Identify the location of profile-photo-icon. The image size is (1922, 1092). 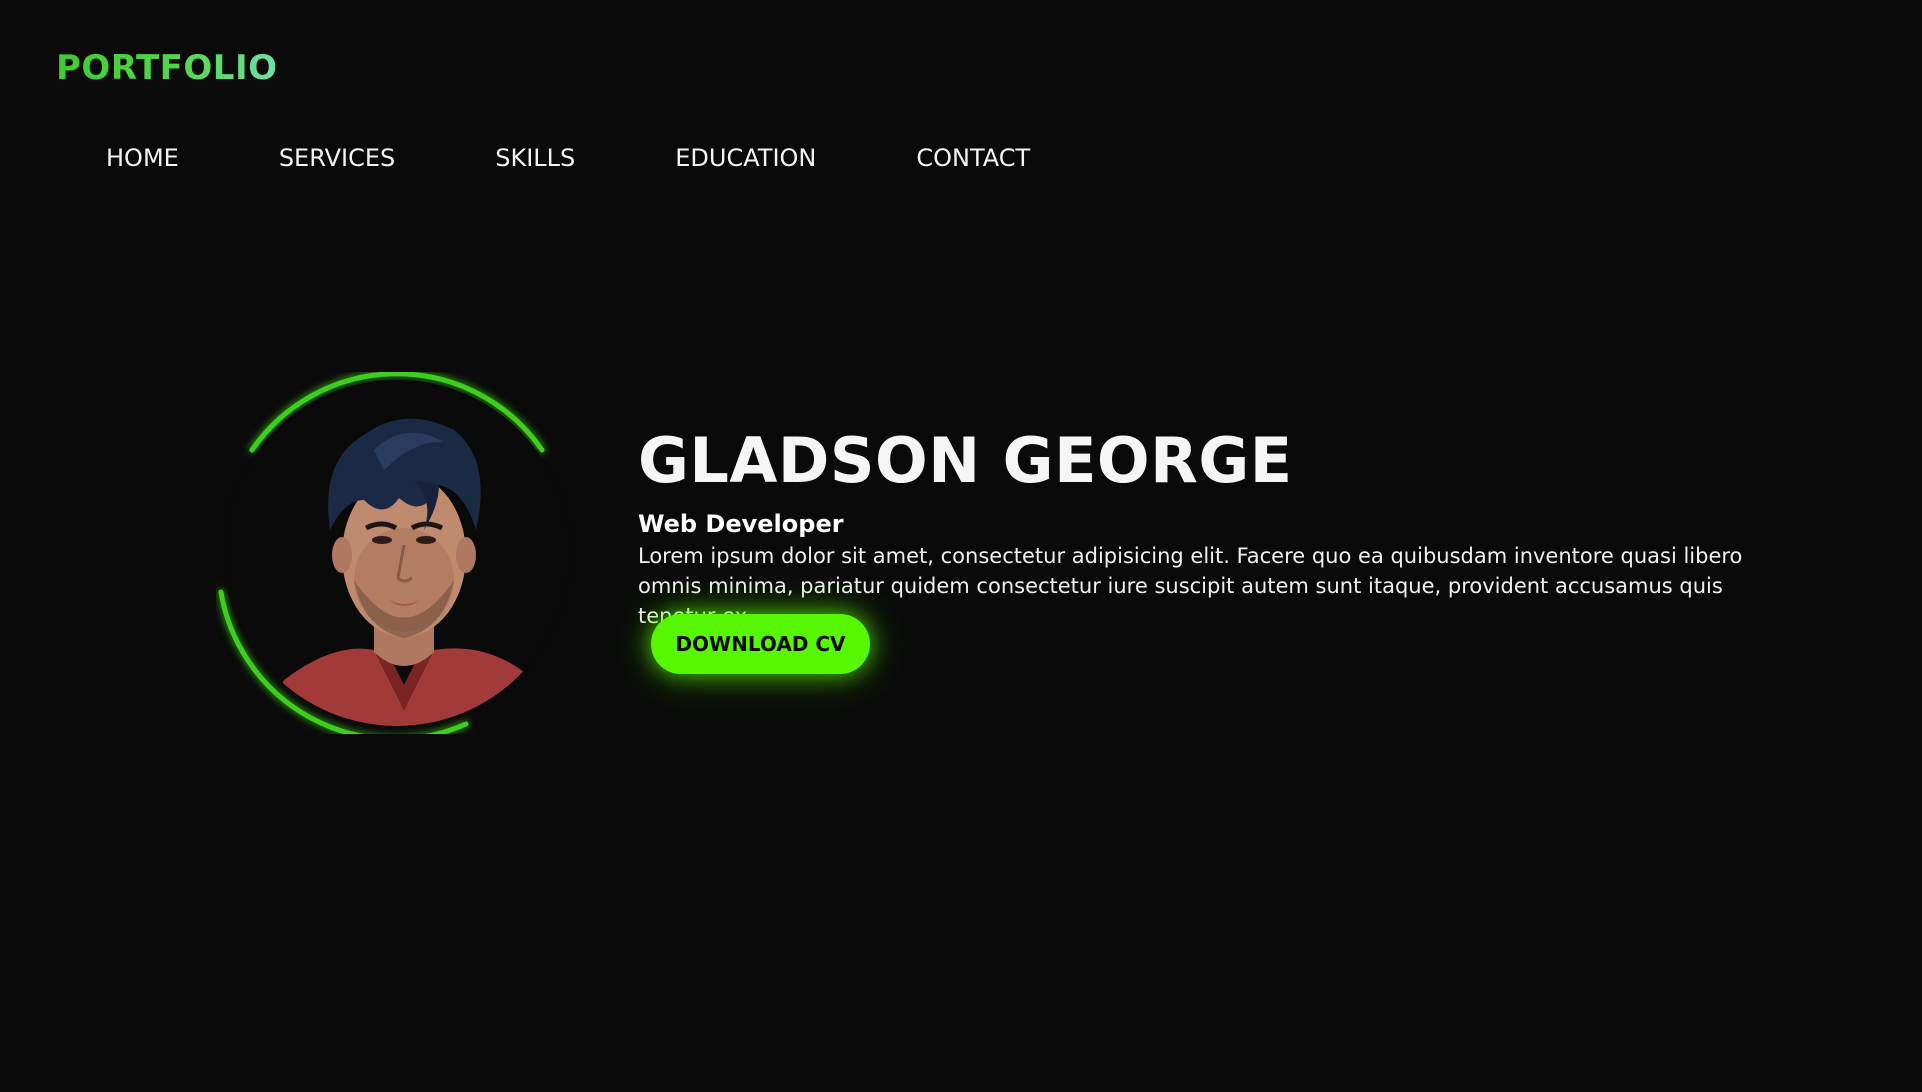
(397, 553).